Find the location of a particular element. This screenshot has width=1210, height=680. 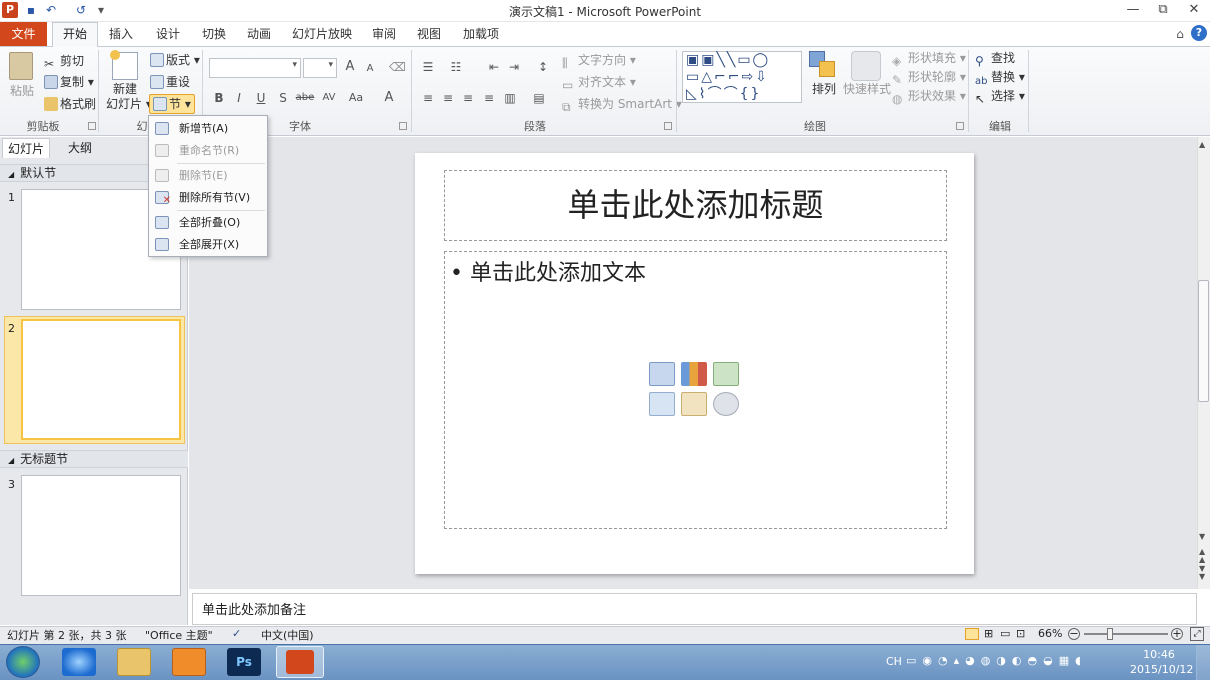

section-header-untitled: ◢ 无标题节 is located at coordinates (94, 459).